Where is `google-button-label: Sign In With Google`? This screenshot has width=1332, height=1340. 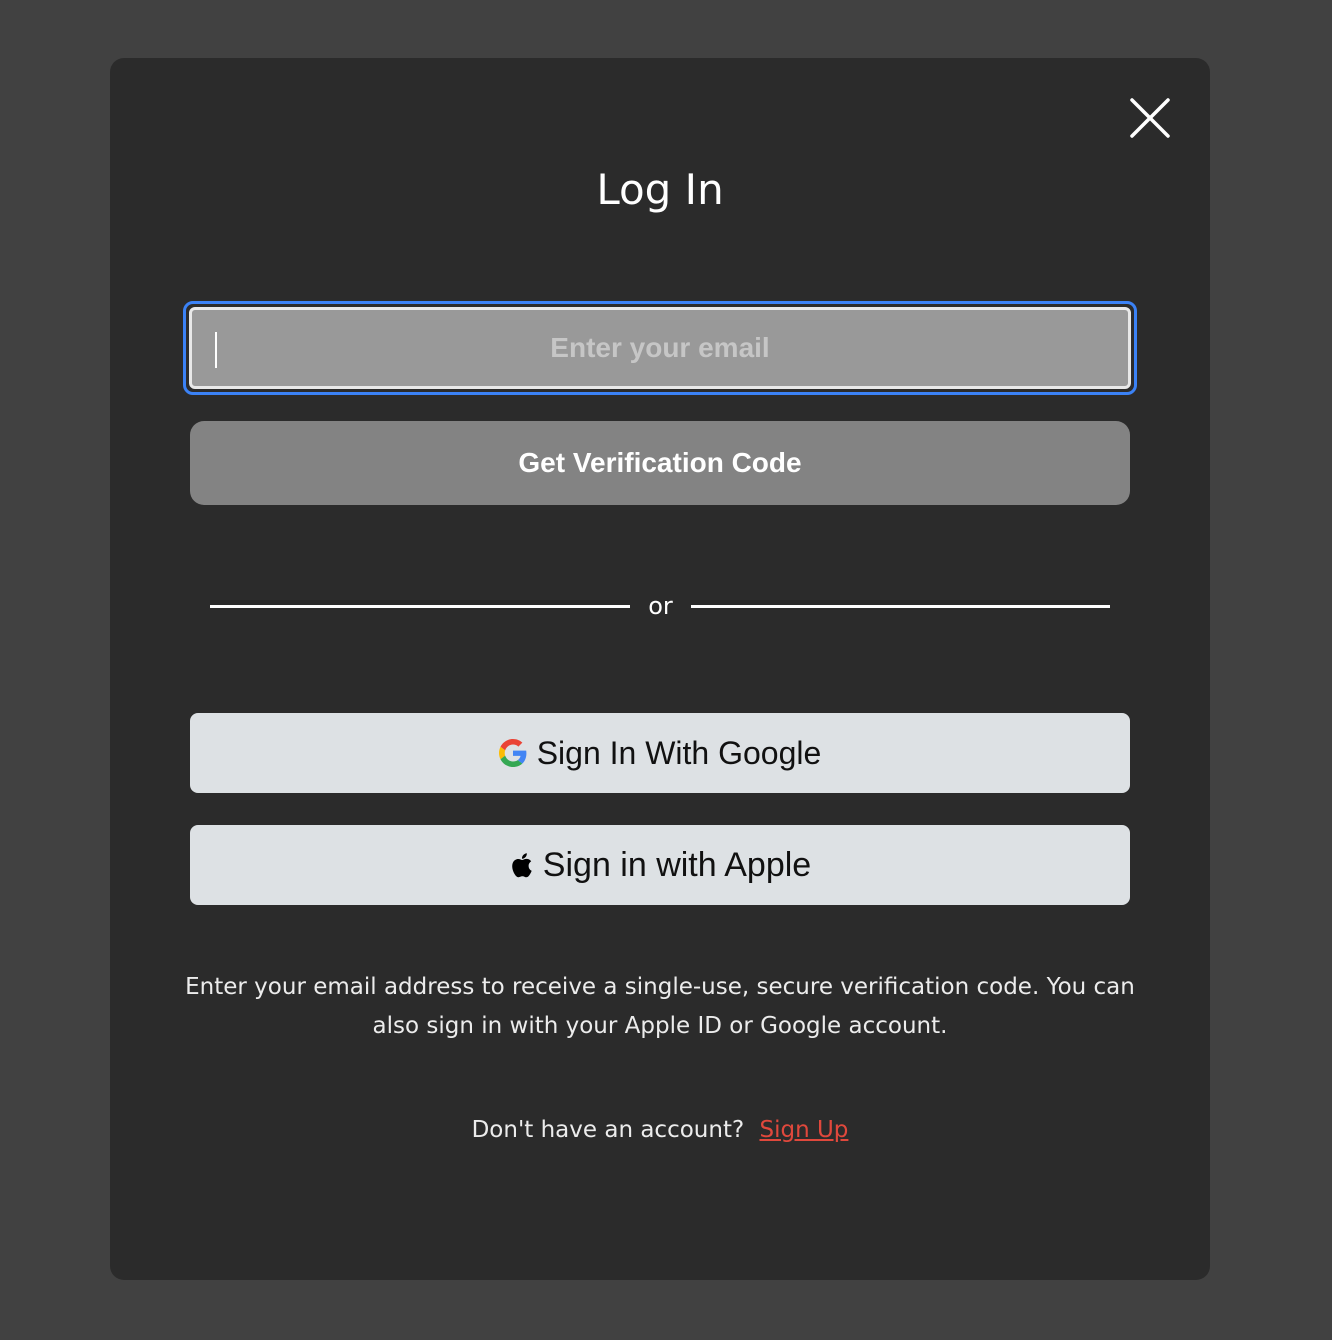 google-button-label: Sign In With Google is located at coordinates (679, 752).